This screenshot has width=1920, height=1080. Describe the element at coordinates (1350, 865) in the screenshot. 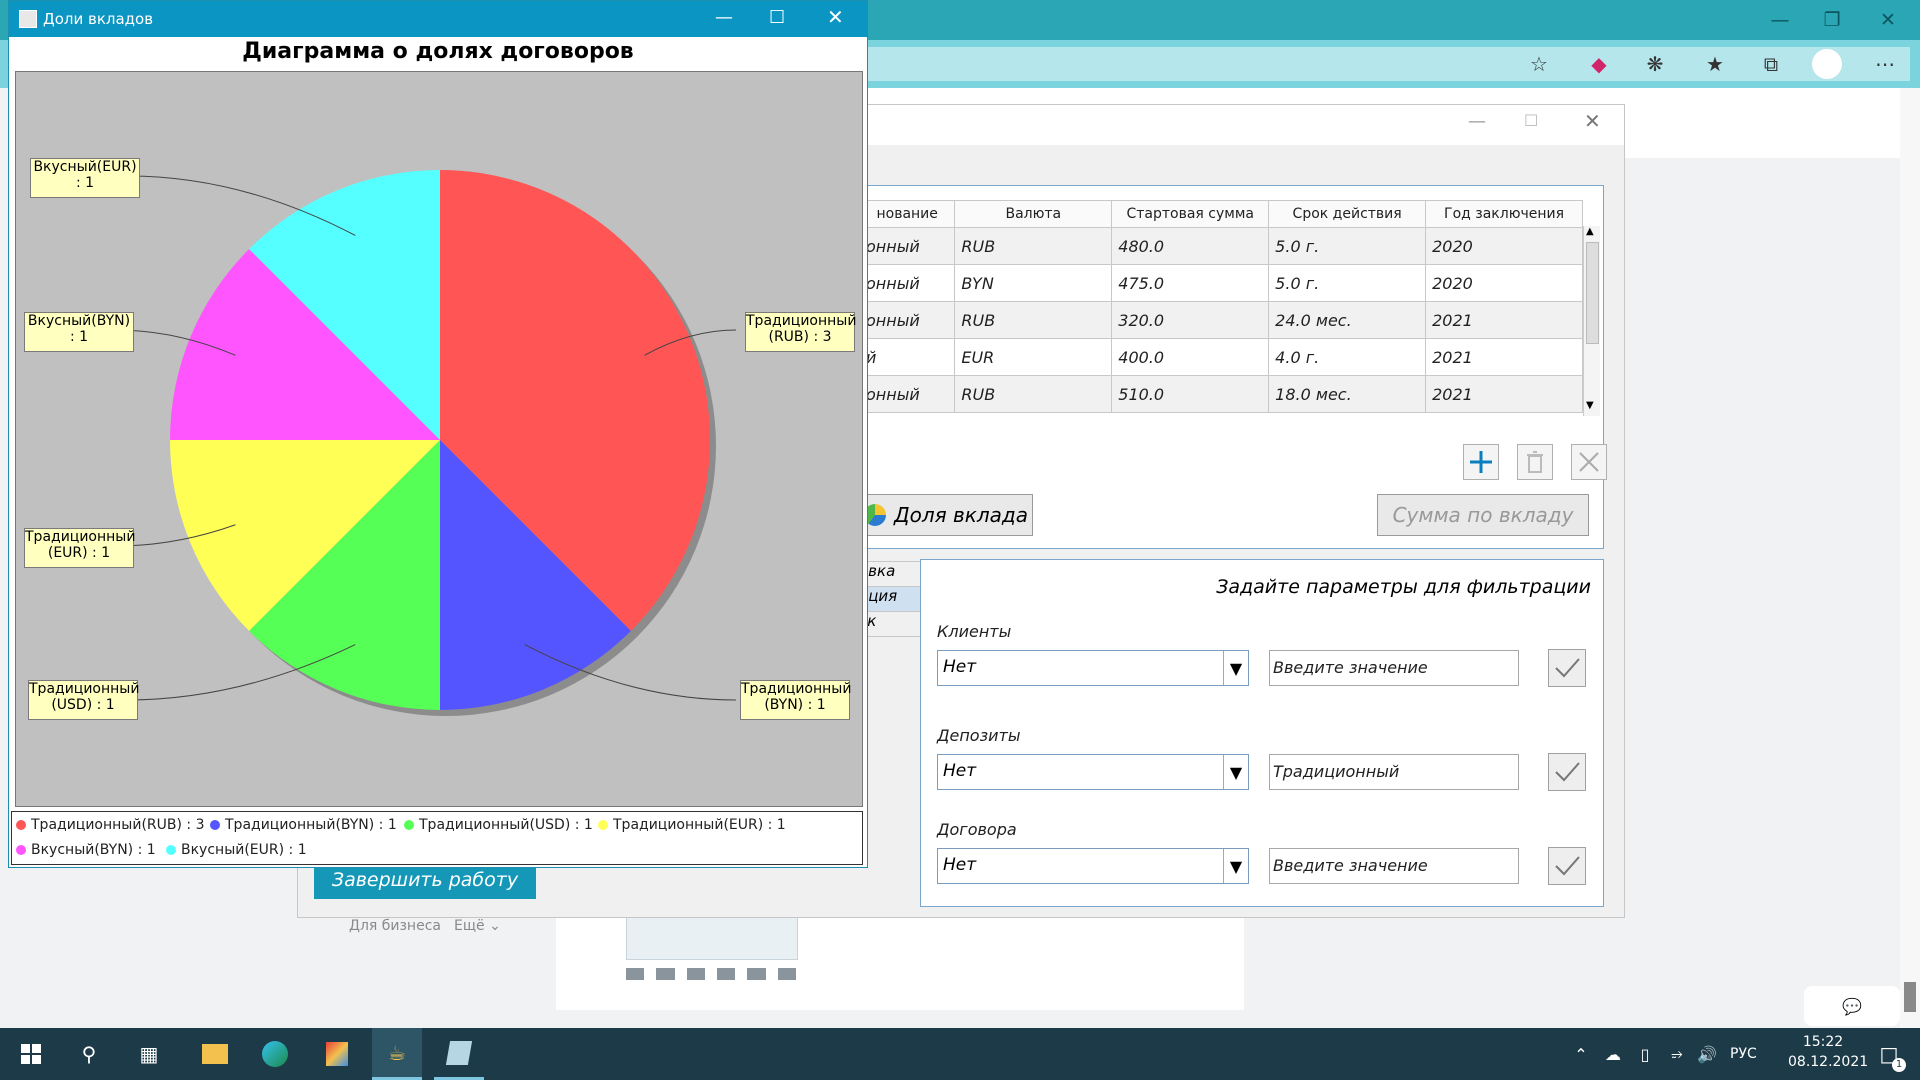

I see `contracts-input-text: Введите значение` at that location.